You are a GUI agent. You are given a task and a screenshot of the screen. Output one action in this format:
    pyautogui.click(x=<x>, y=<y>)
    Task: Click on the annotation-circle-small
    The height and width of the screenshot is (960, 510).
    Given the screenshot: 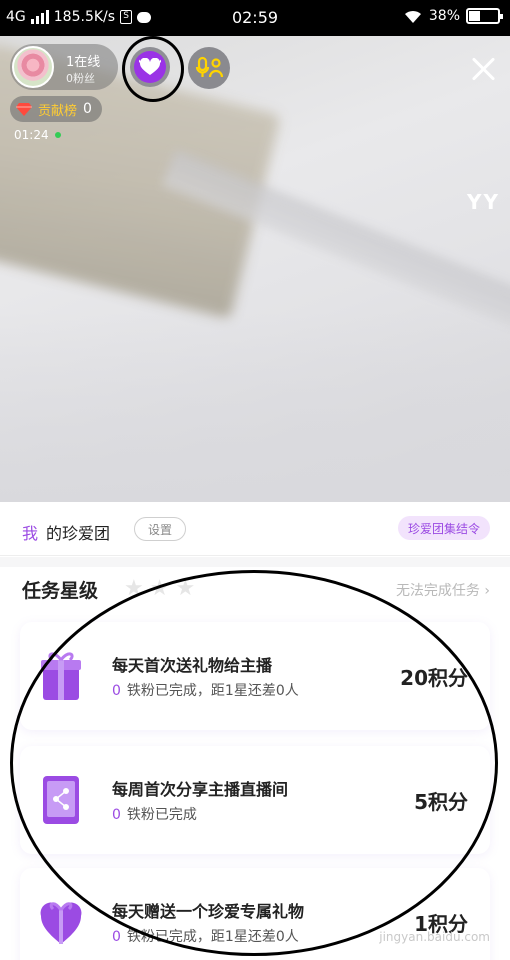 What is the action you would take?
    pyautogui.click(x=153, y=69)
    